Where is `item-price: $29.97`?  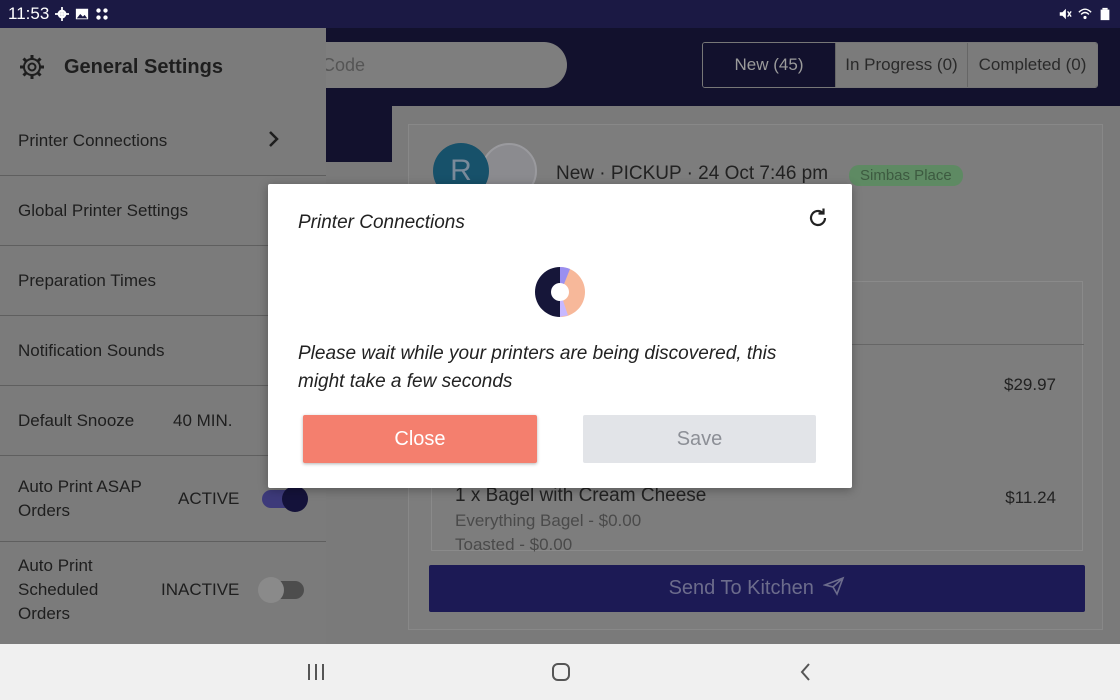
item-price: $29.97 is located at coordinates (1030, 384).